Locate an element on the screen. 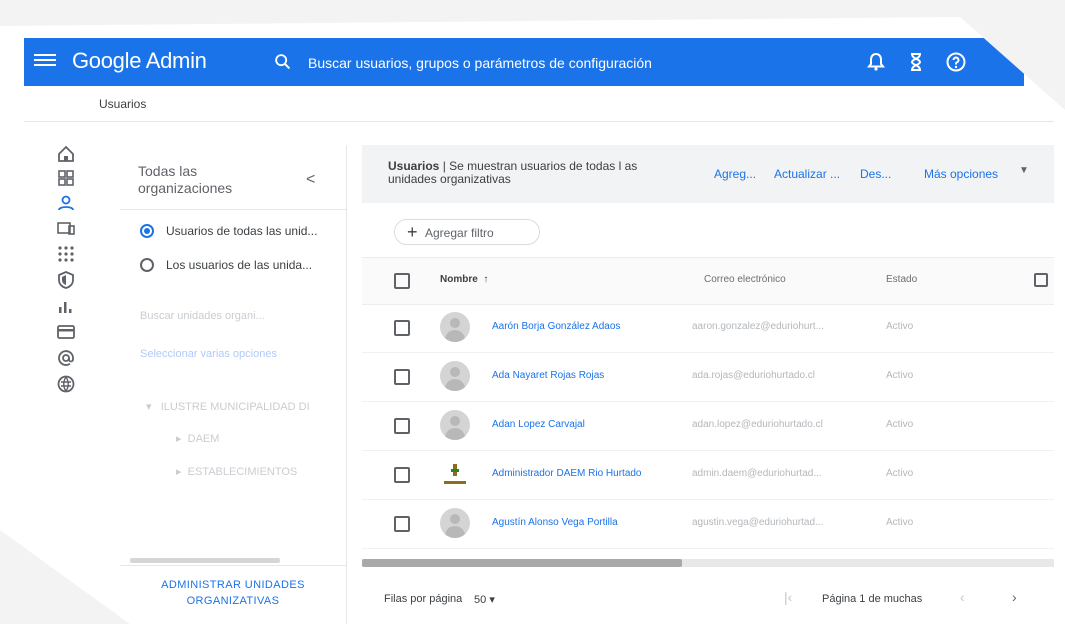 Image resolution: width=1065 pixels, height=624 pixels. home-icon is located at coordinates (66, 154).